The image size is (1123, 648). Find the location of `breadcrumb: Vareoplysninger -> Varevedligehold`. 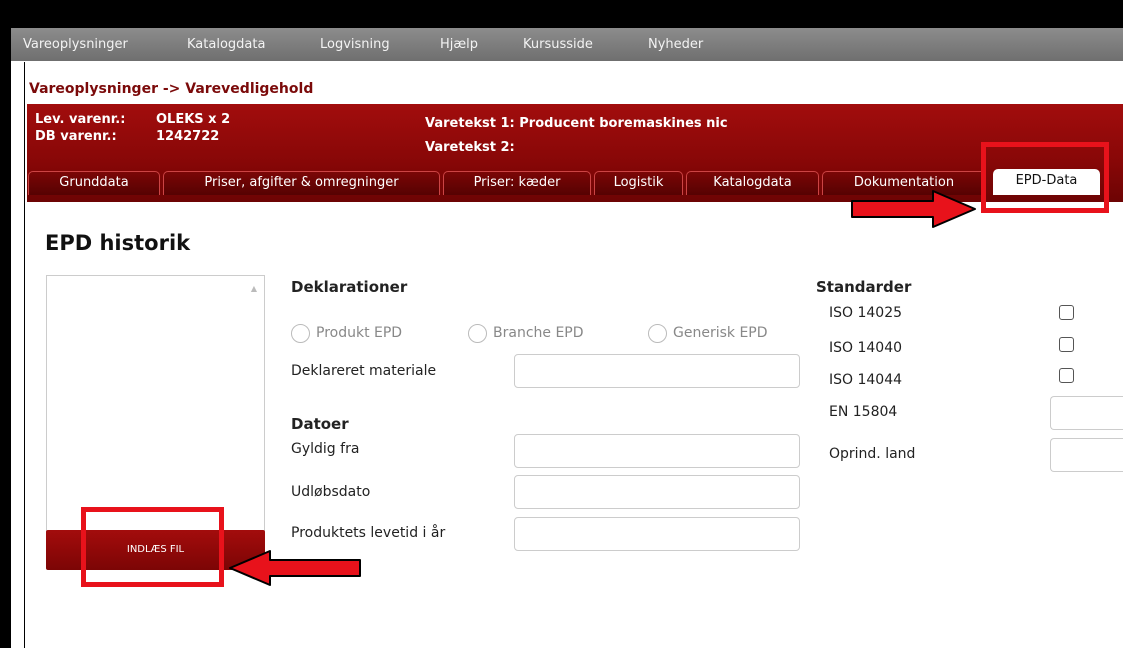

breadcrumb: Vareoplysninger -> Varevedligehold is located at coordinates (171, 89).